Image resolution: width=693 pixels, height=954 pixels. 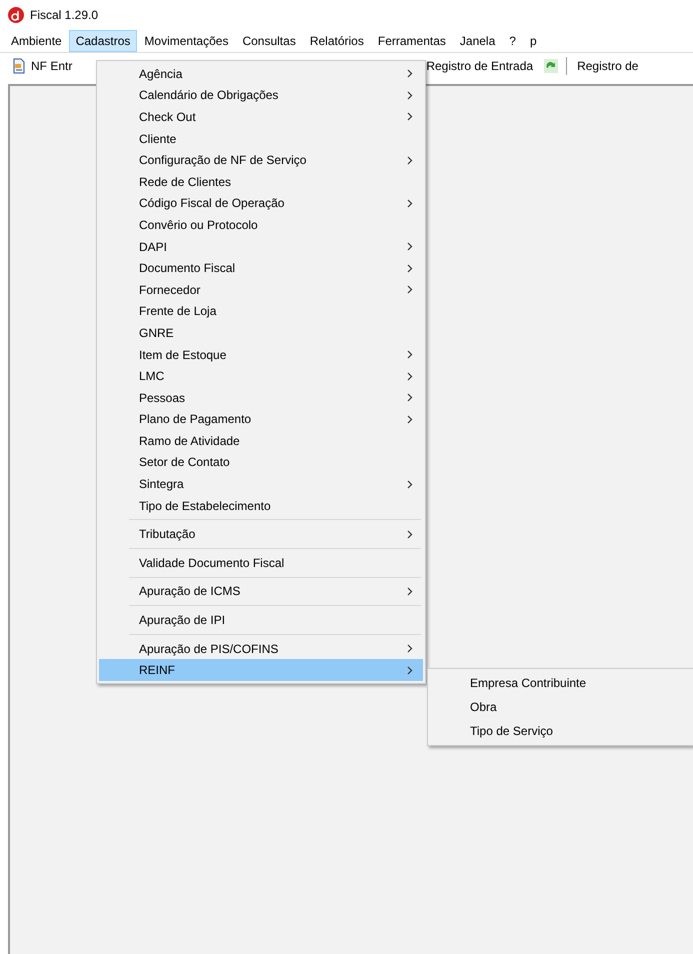 I want to click on menu-item: Rede de Clientes, so click(x=261, y=181).